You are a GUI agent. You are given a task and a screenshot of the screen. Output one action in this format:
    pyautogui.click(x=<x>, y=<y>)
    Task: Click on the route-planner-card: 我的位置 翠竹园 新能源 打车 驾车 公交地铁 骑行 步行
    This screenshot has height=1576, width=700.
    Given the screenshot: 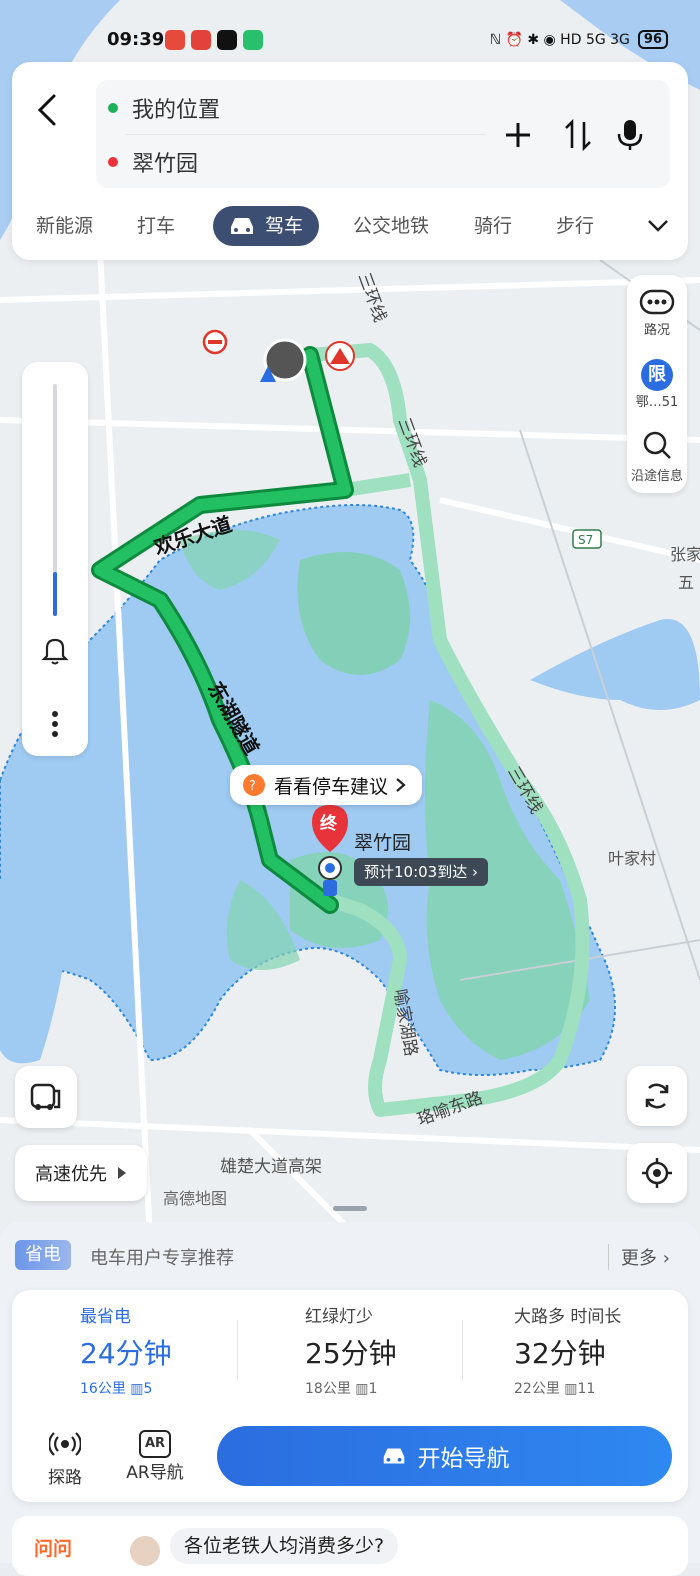 What is the action you would take?
    pyautogui.click(x=350, y=161)
    